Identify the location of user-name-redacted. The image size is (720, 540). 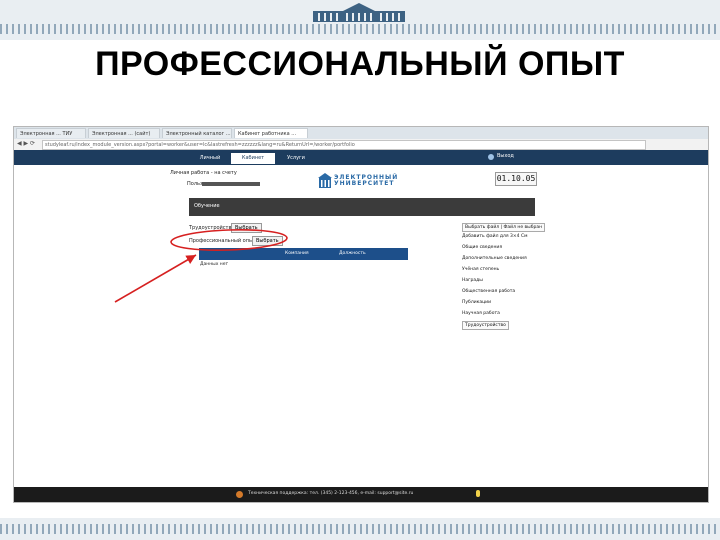
(231, 184).